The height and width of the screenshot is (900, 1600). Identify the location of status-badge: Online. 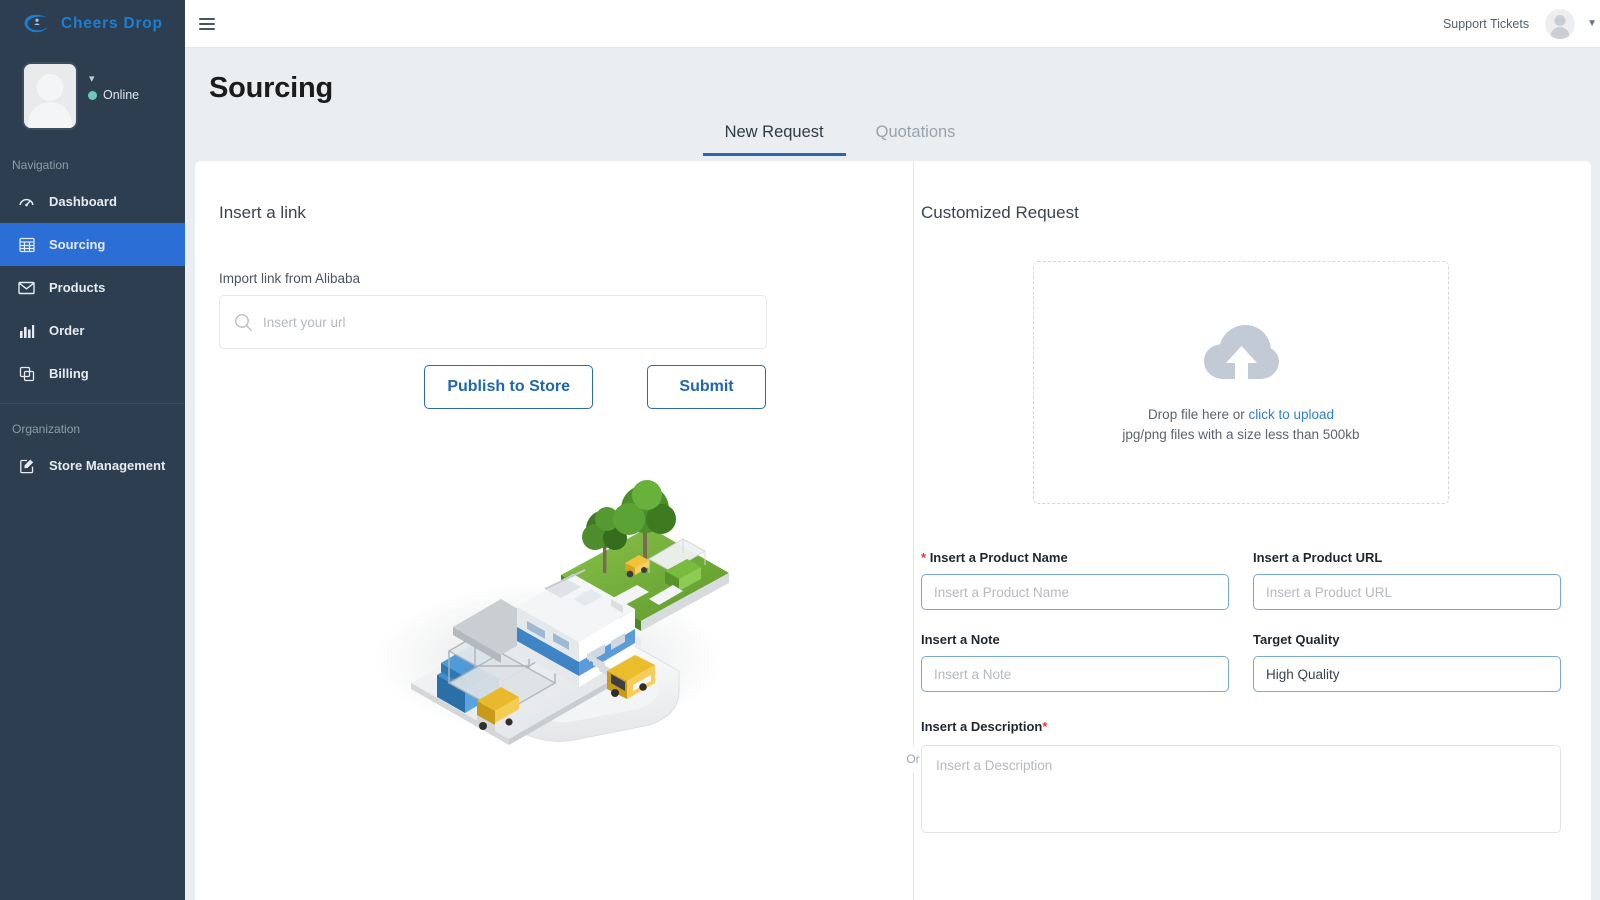
(113, 95).